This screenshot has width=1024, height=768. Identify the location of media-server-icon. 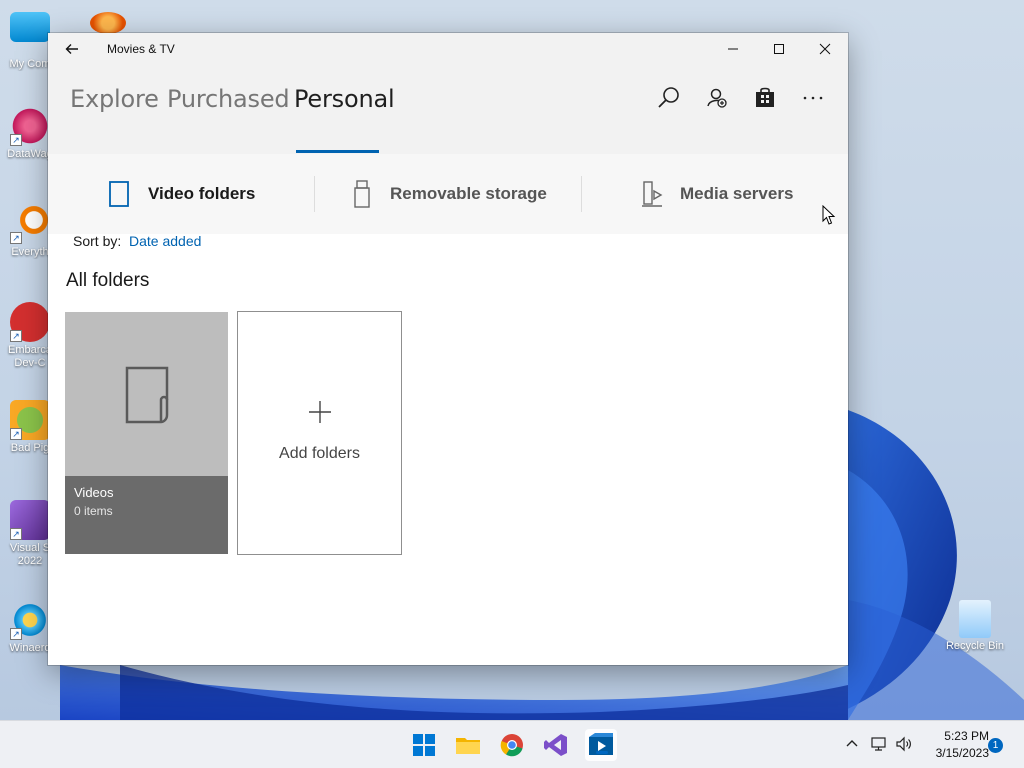
(652, 194).